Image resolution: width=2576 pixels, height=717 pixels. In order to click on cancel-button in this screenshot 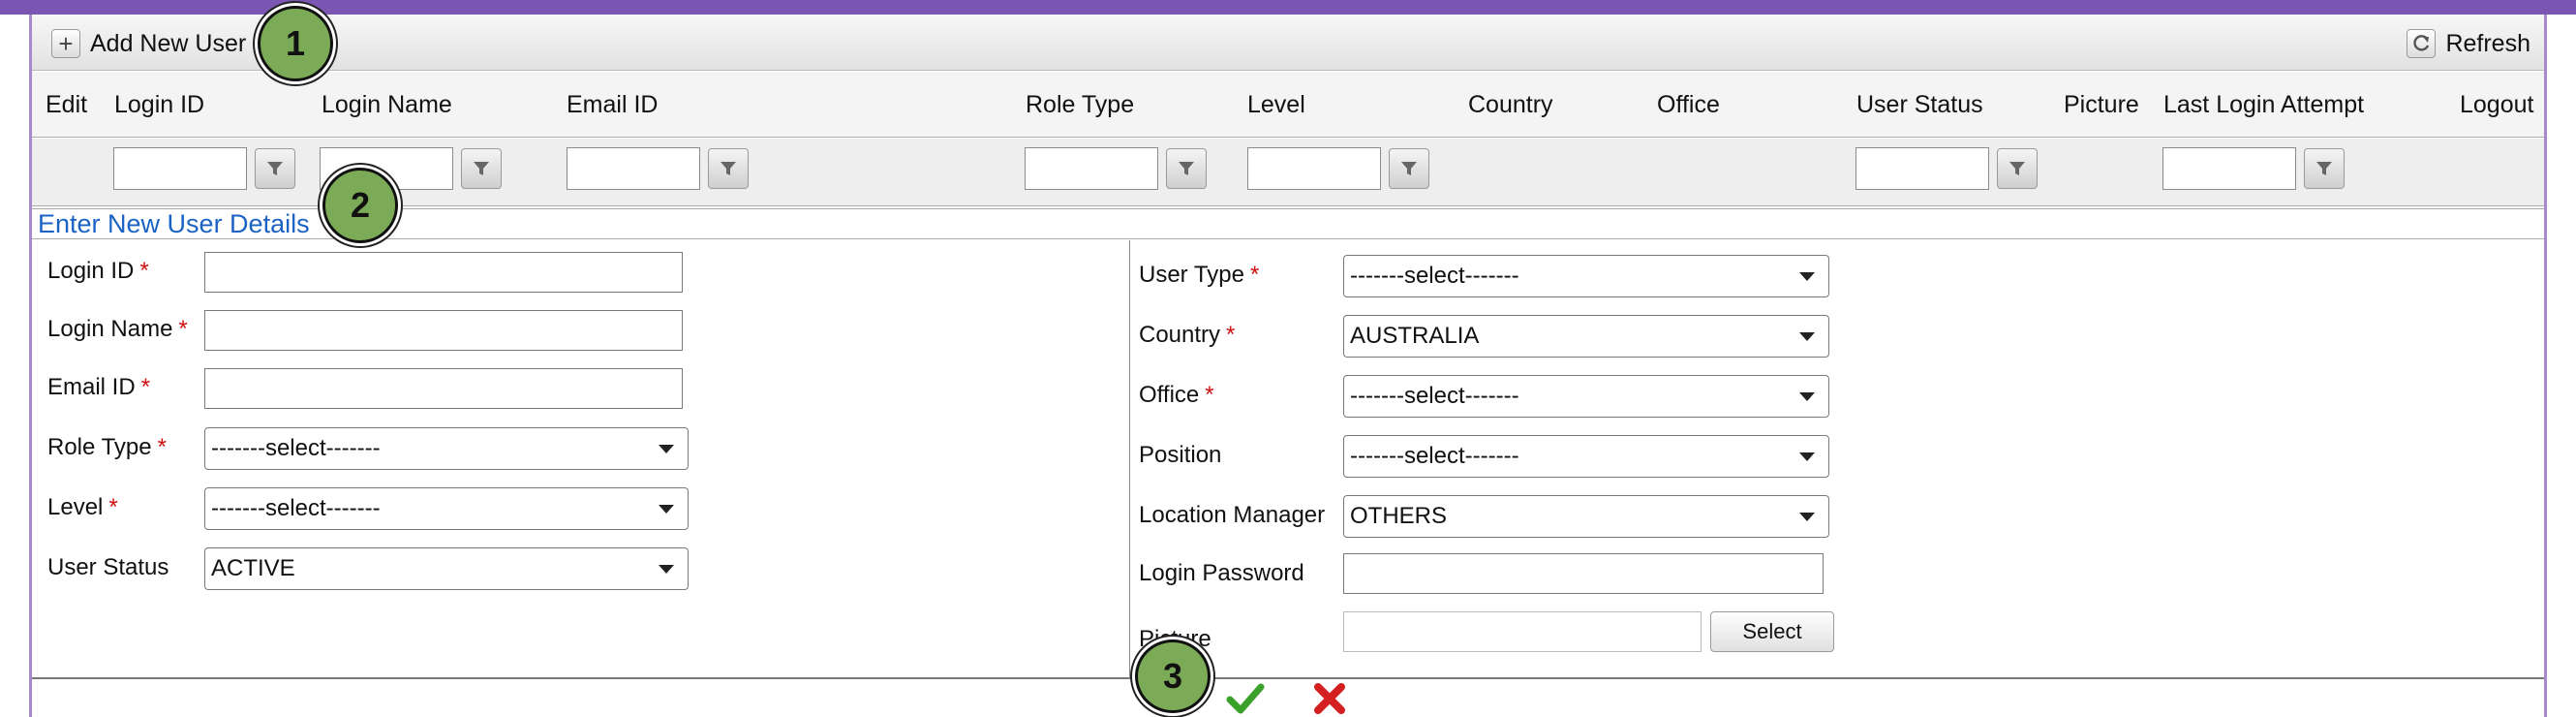, I will do `click(1331, 698)`.